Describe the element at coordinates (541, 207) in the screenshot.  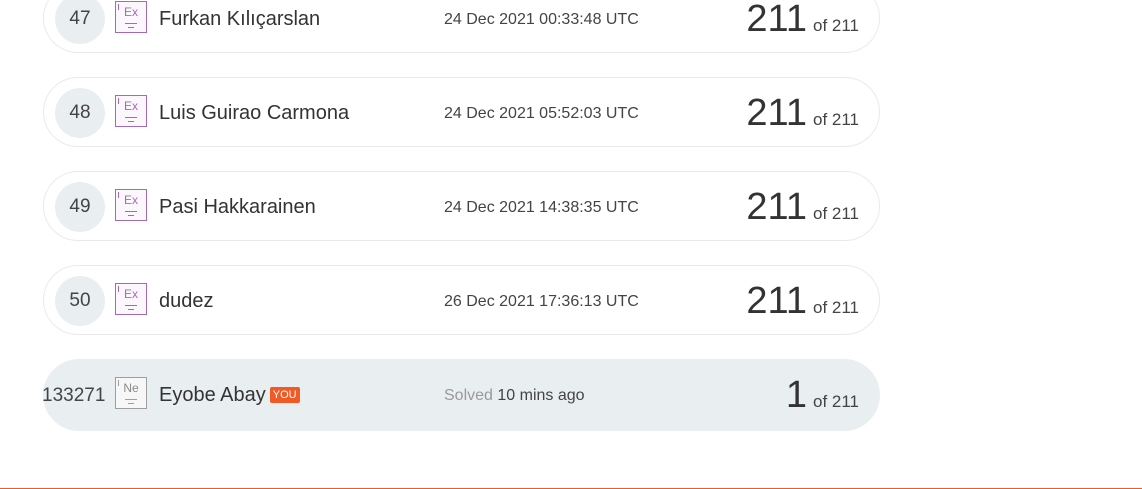
I see `solve-date: 24 Dec 2021 14:38:35 UTC` at that location.